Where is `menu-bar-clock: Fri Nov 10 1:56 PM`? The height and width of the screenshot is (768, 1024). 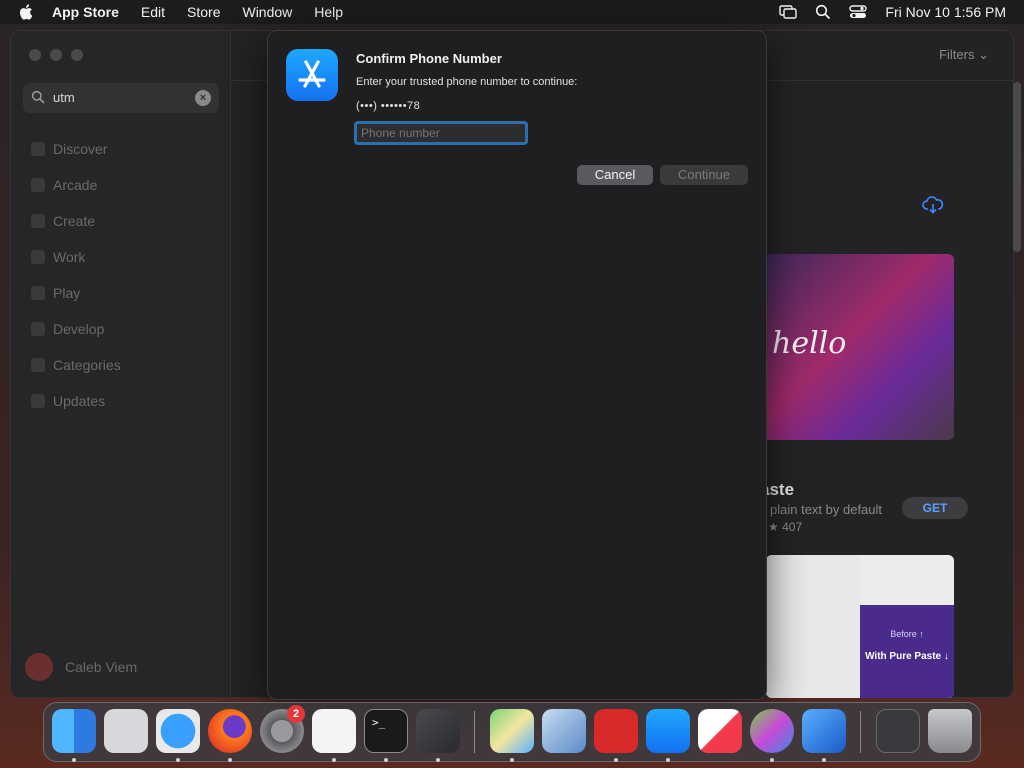 menu-bar-clock: Fri Nov 10 1:56 PM is located at coordinates (945, 12).